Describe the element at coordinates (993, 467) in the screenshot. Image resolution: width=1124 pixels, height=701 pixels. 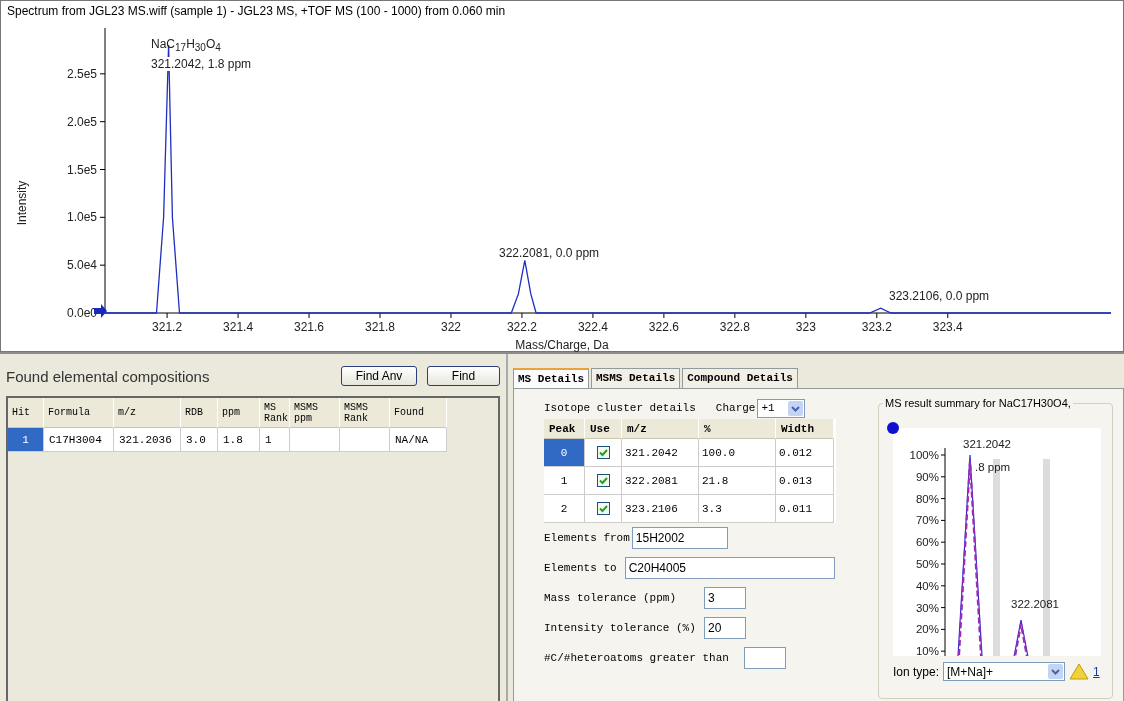
I see `peak-label: .8 ppm` at that location.